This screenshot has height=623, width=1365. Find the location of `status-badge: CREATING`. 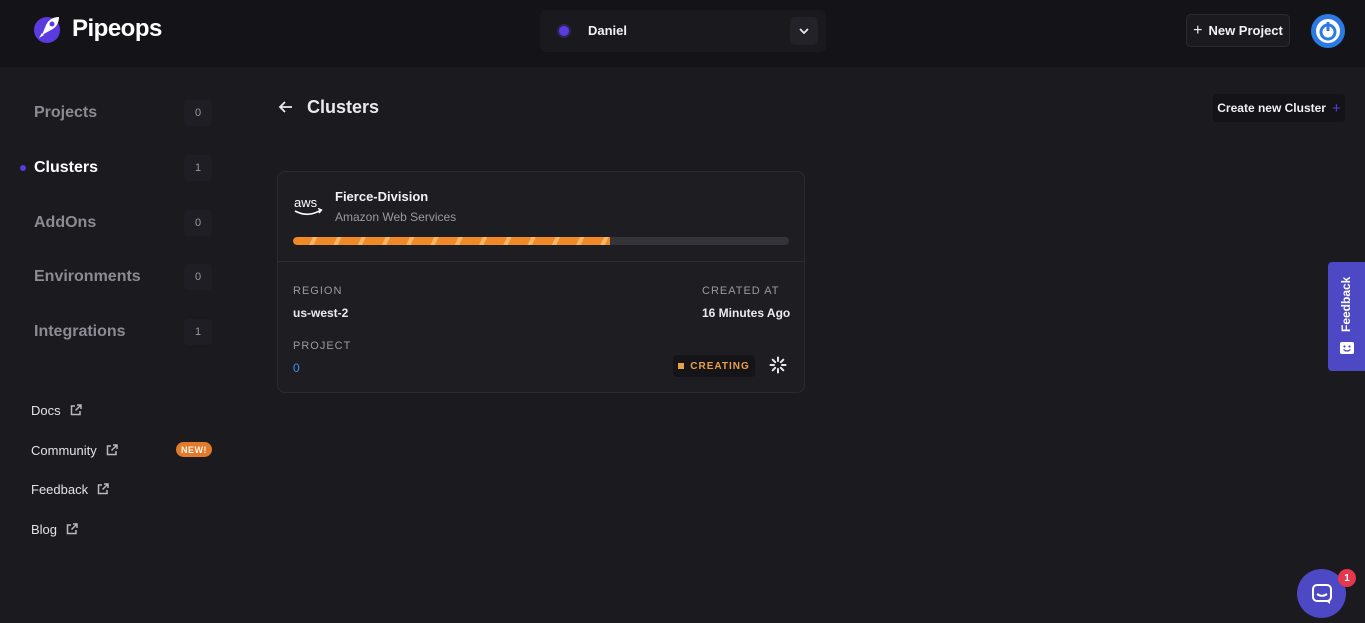

status-badge: CREATING is located at coordinates (714, 366).